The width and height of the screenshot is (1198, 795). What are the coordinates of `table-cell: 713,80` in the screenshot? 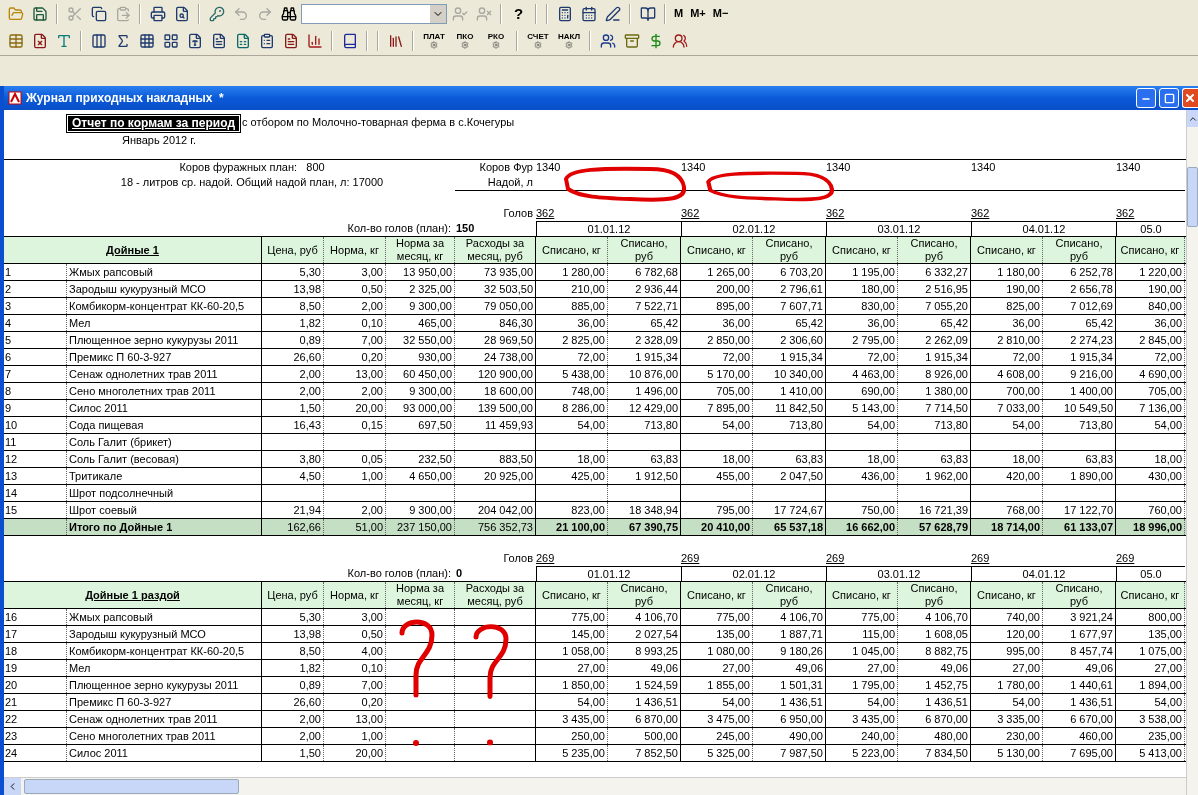 It's located at (1079, 425).